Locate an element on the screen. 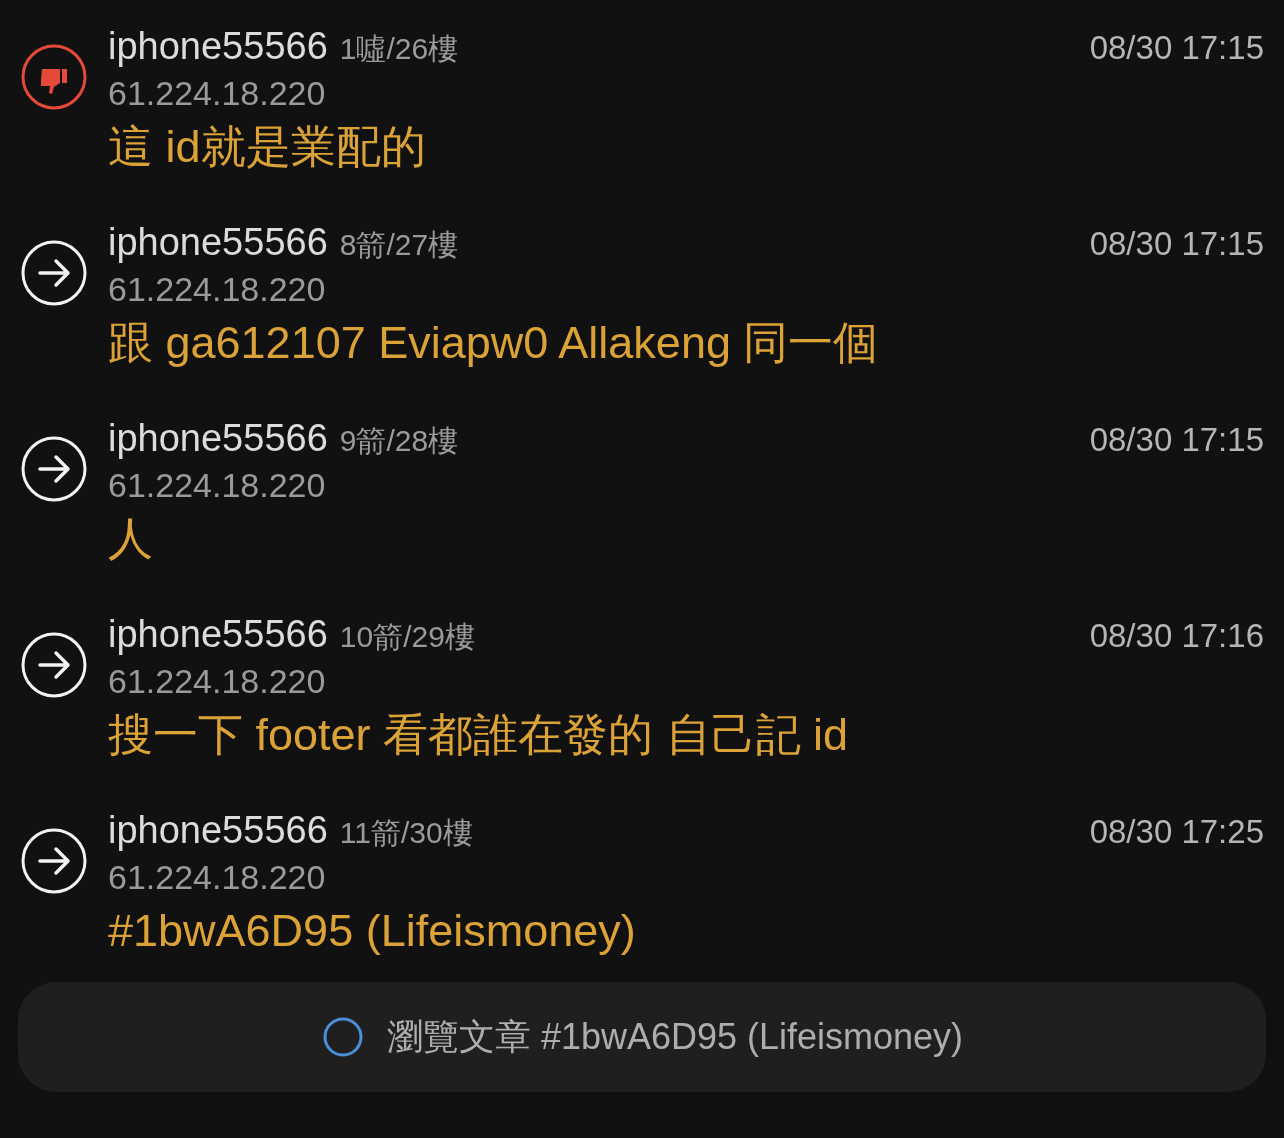 The image size is (1284, 1138). comment-time: 08/30 17:16 is located at coordinates (1176, 636).